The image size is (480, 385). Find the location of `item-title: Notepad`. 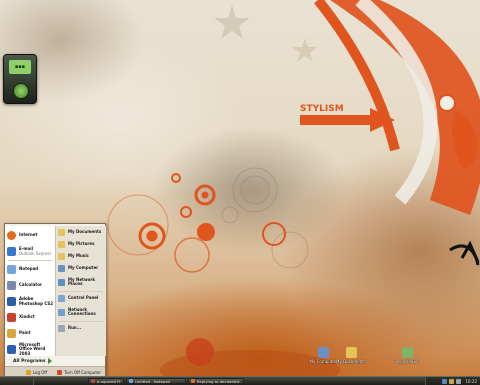

item-title: Notepad is located at coordinates (29, 269).